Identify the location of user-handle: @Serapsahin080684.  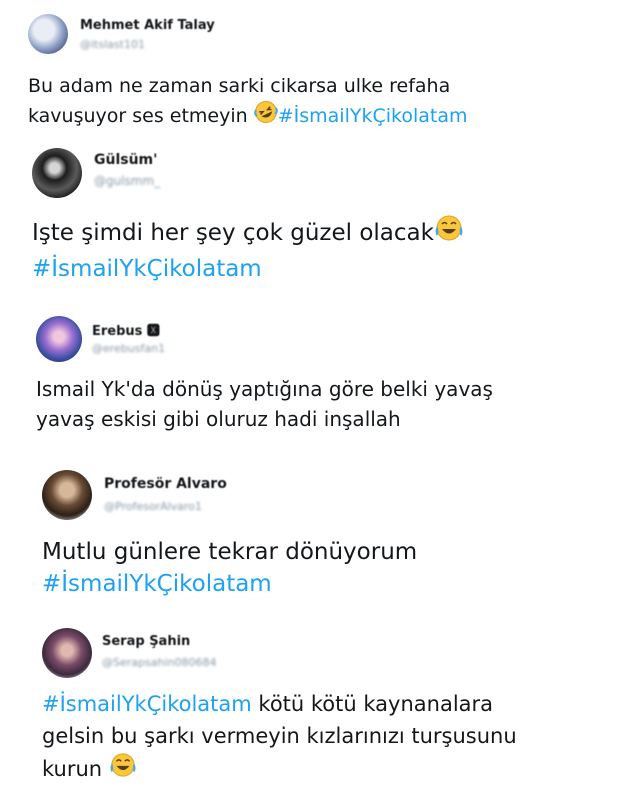
(159, 662).